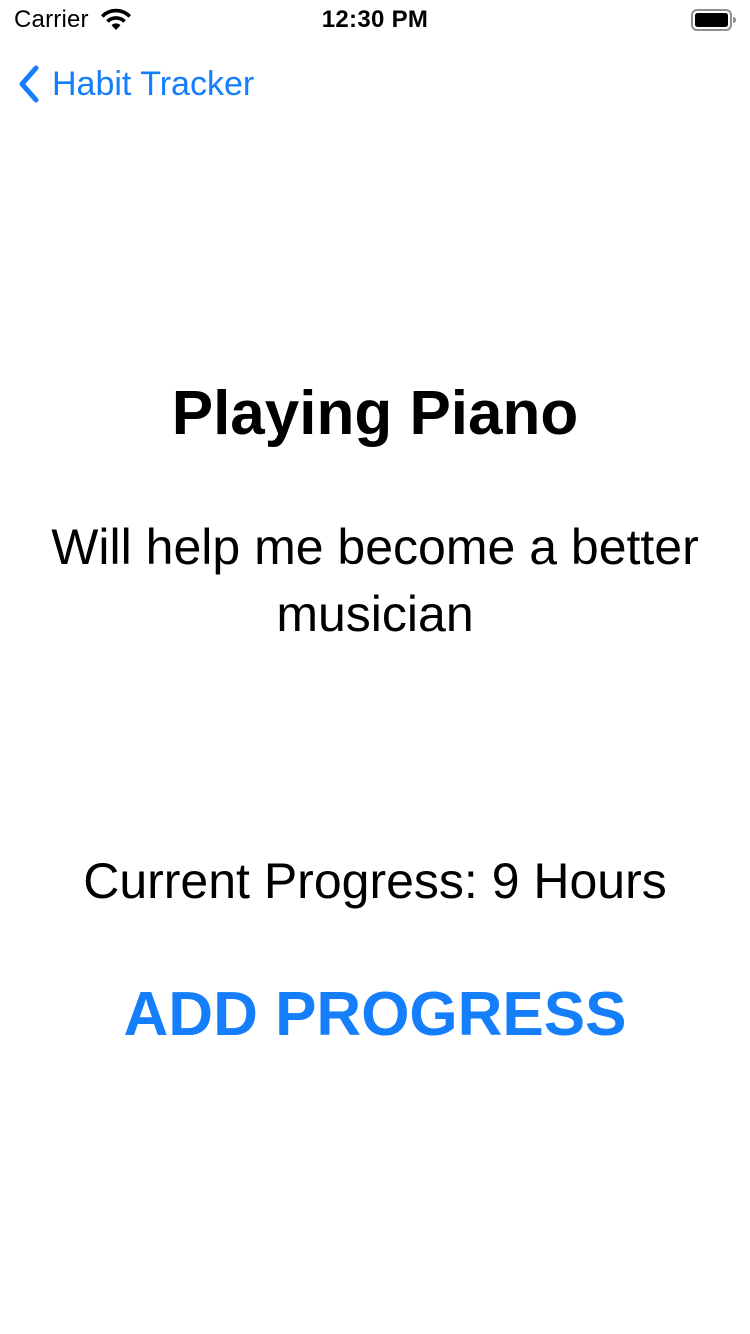  I want to click on add-progress-button: ADD PROGRESS, so click(375, 1015).